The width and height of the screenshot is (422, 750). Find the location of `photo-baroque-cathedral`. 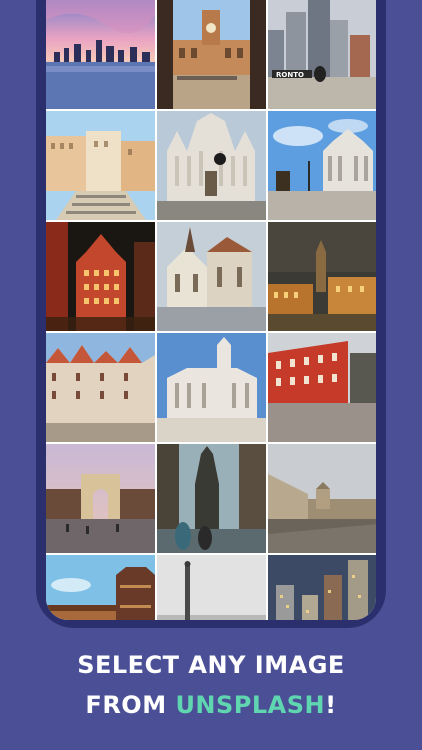

photo-baroque-cathedral is located at coordinates (211, 387).